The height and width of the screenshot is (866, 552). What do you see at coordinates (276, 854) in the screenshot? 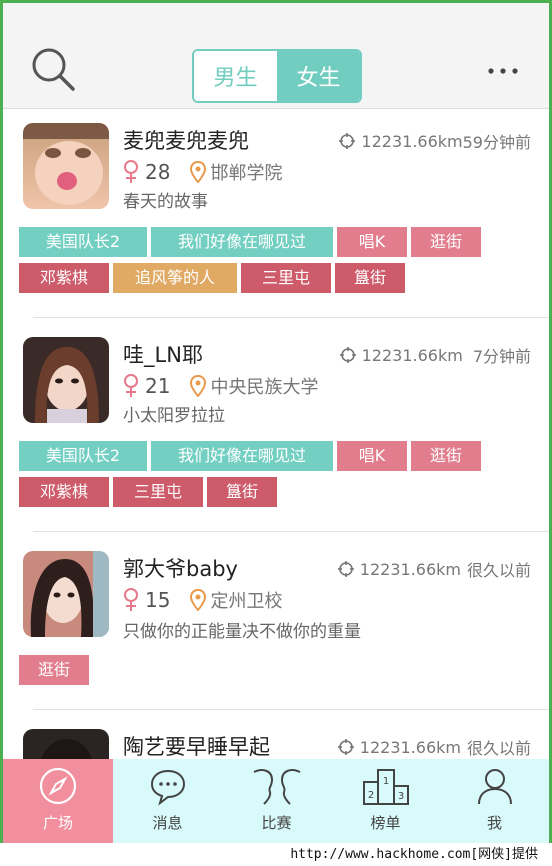
I see `watermark-url: http://www.hackhome.com[网侠]提供` at bounding box center [276, 854].